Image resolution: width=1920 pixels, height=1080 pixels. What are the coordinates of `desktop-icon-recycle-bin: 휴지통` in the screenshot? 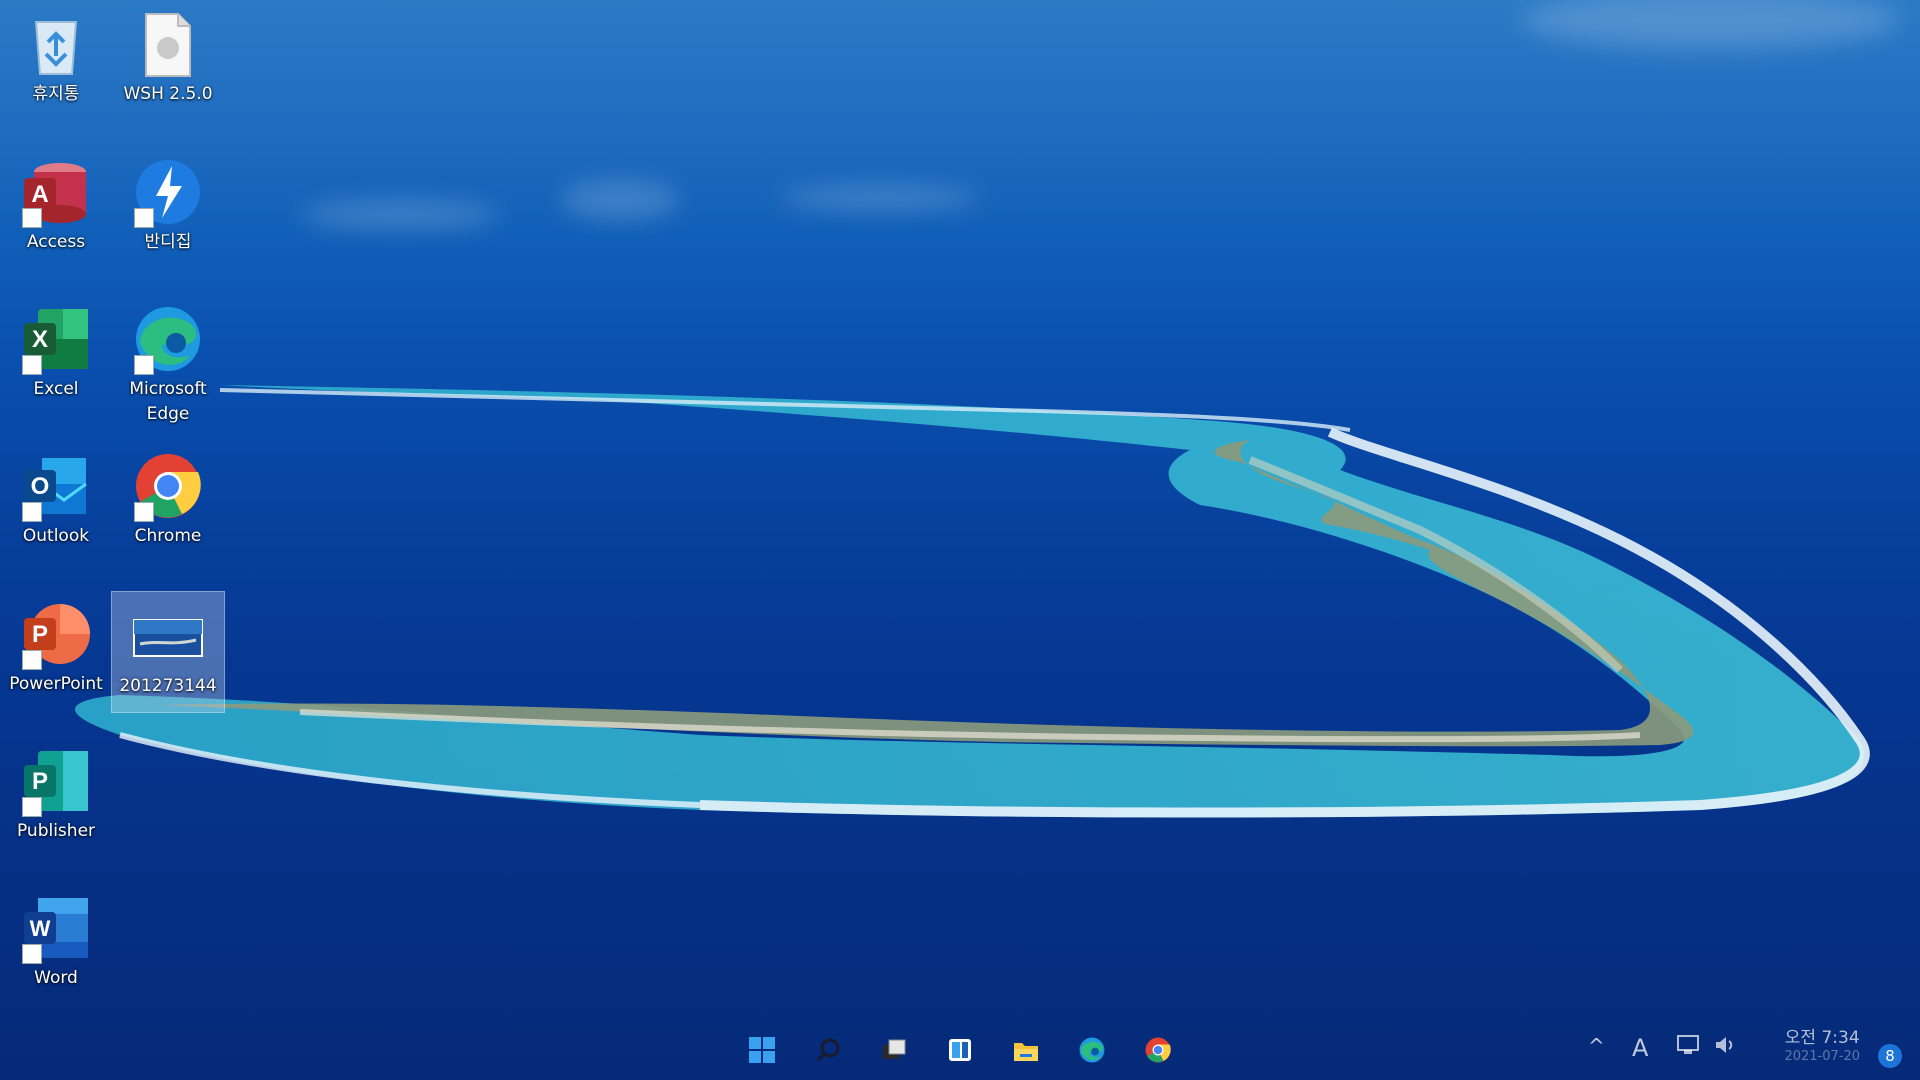 It's located at (56, 60).